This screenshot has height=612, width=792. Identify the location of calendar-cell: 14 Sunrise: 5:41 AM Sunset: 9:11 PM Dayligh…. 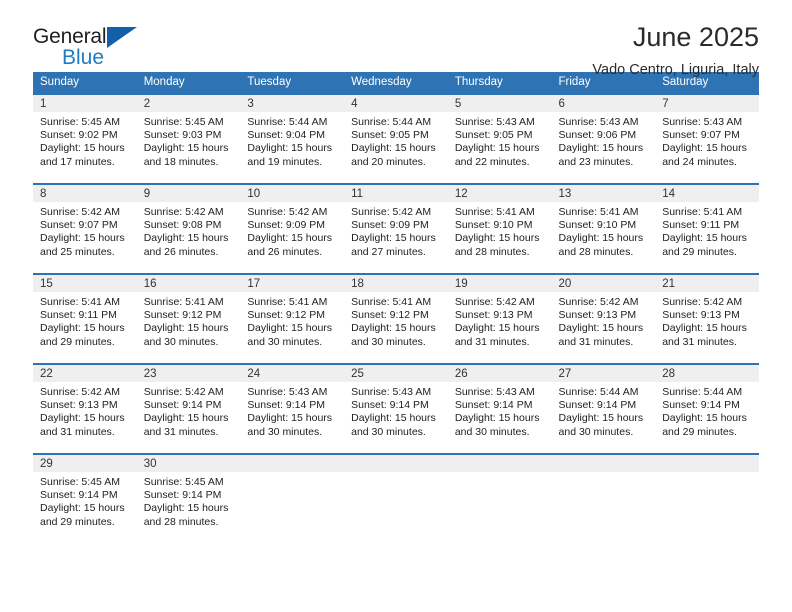
(707, 228).